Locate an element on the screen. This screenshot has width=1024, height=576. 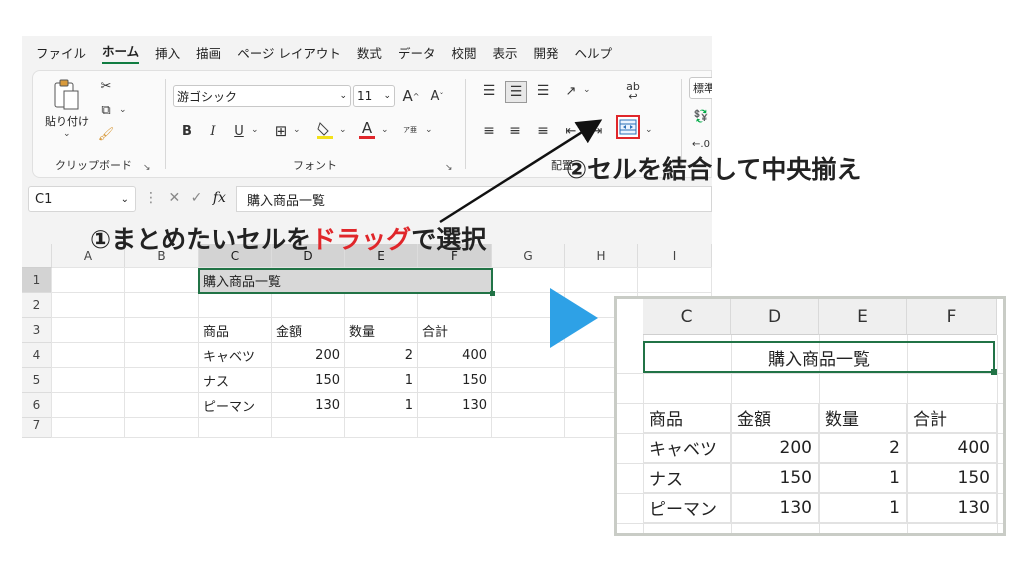
zoom-cell-d6: 130 is located at coordinates (775, 508).